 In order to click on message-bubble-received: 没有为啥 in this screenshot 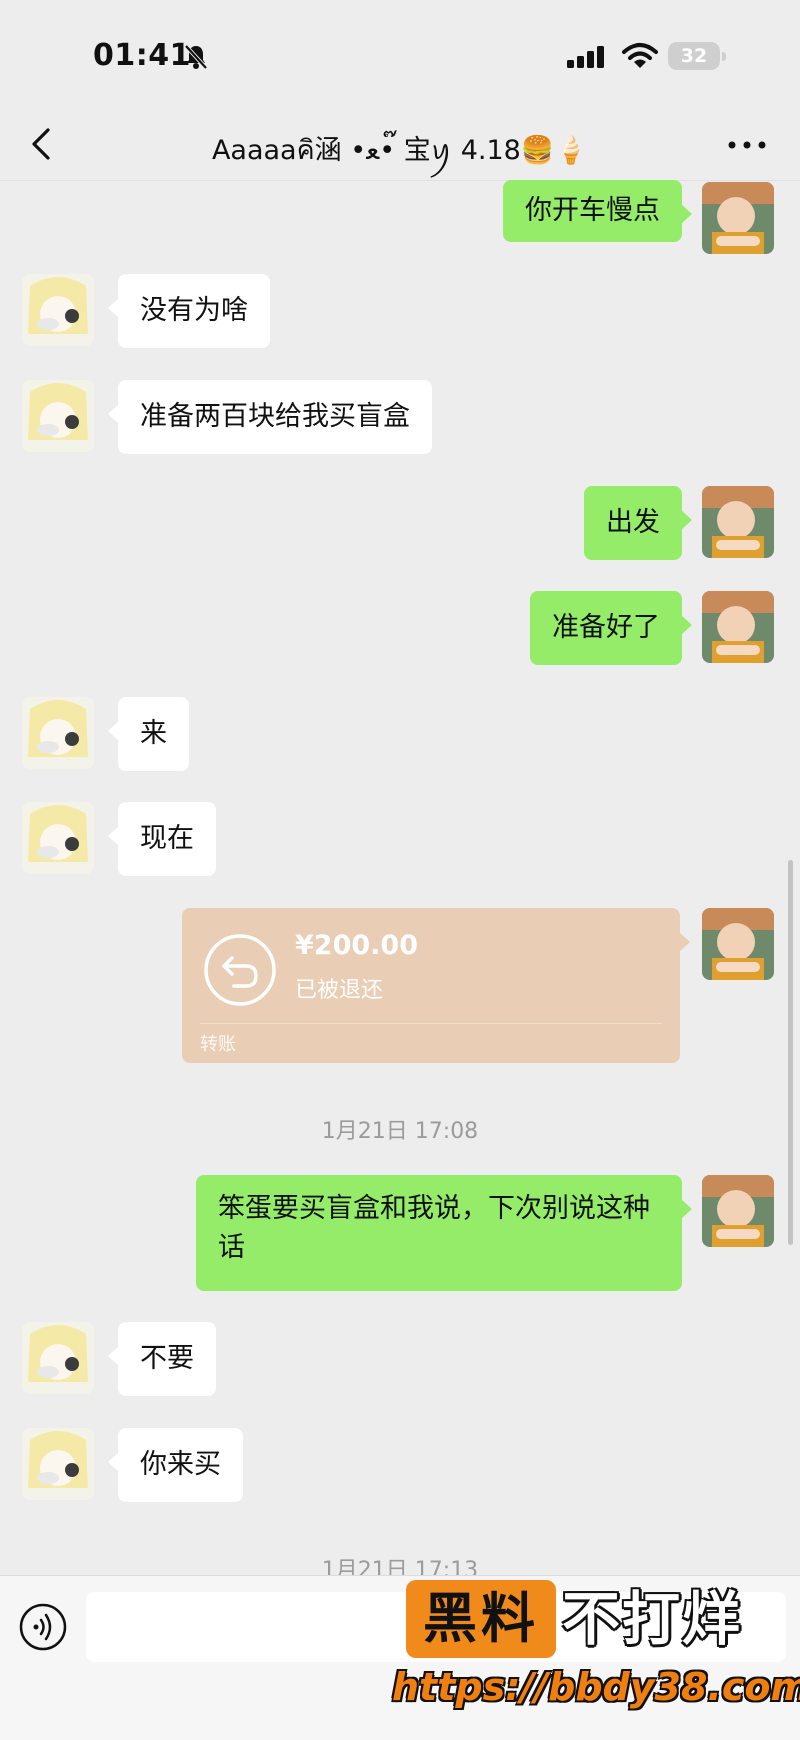, I will do `click(189, 311)`.